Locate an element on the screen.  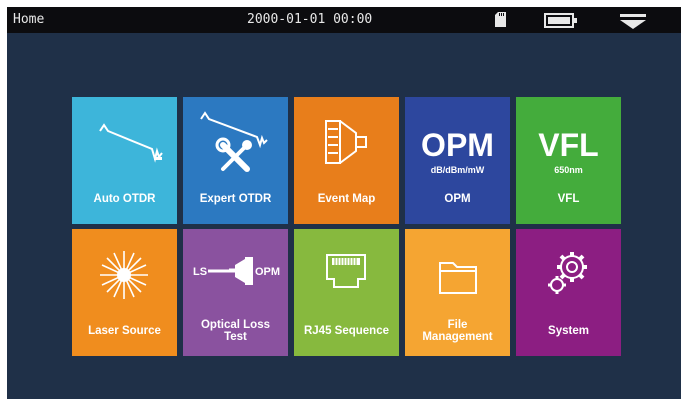
laser-burst-icon is located at coordinates (124, 275).